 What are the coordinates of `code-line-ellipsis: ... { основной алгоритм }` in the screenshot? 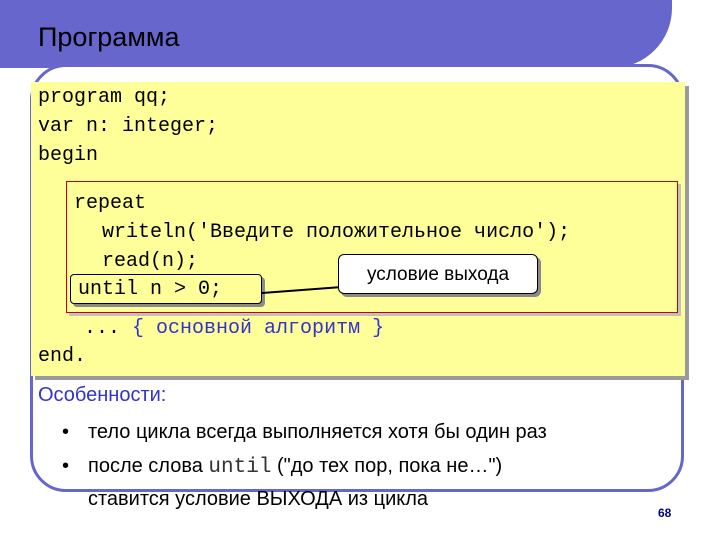 It's located at (234, 328).